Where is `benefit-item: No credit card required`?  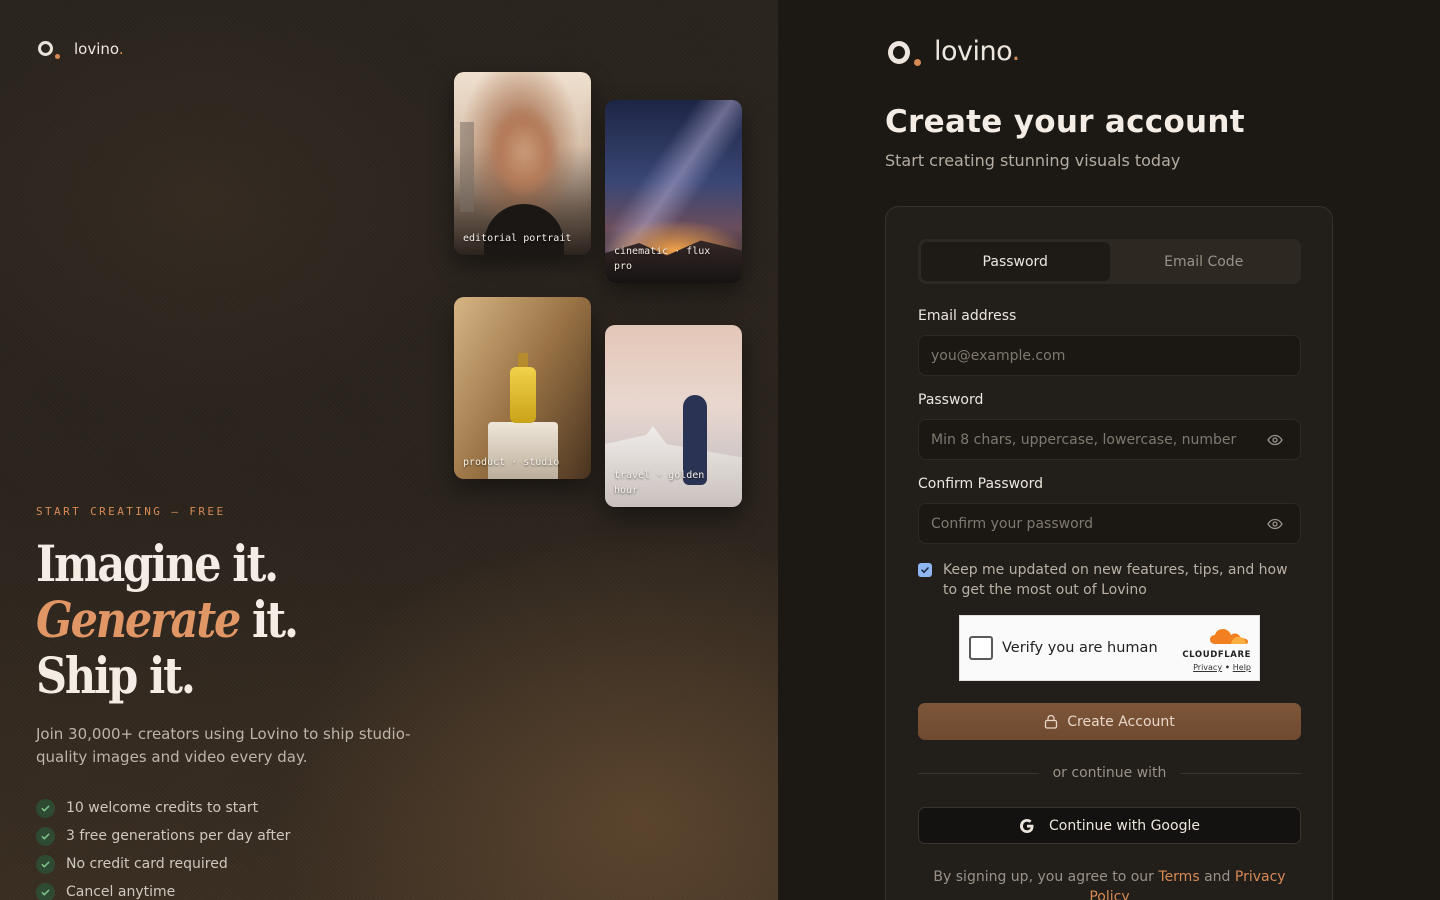 benefit-item: No credit card required is located at coordinates (163, 864).